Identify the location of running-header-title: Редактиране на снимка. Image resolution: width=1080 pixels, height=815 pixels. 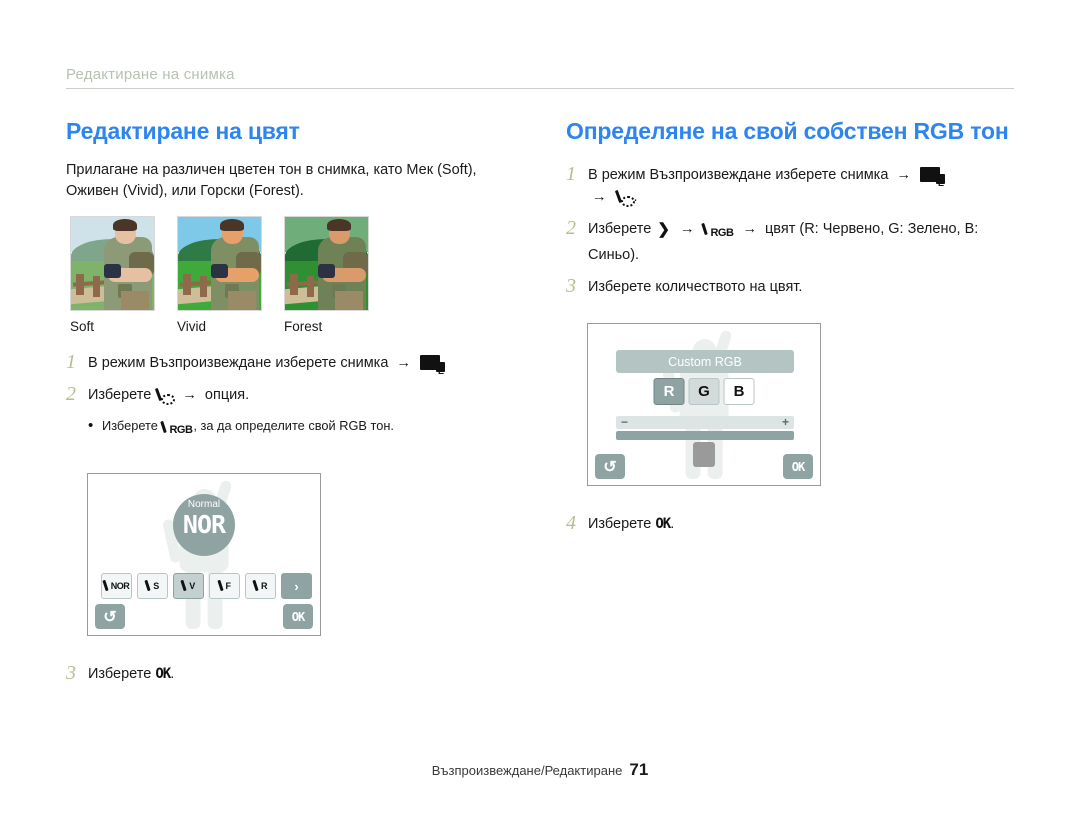
(150, 74).